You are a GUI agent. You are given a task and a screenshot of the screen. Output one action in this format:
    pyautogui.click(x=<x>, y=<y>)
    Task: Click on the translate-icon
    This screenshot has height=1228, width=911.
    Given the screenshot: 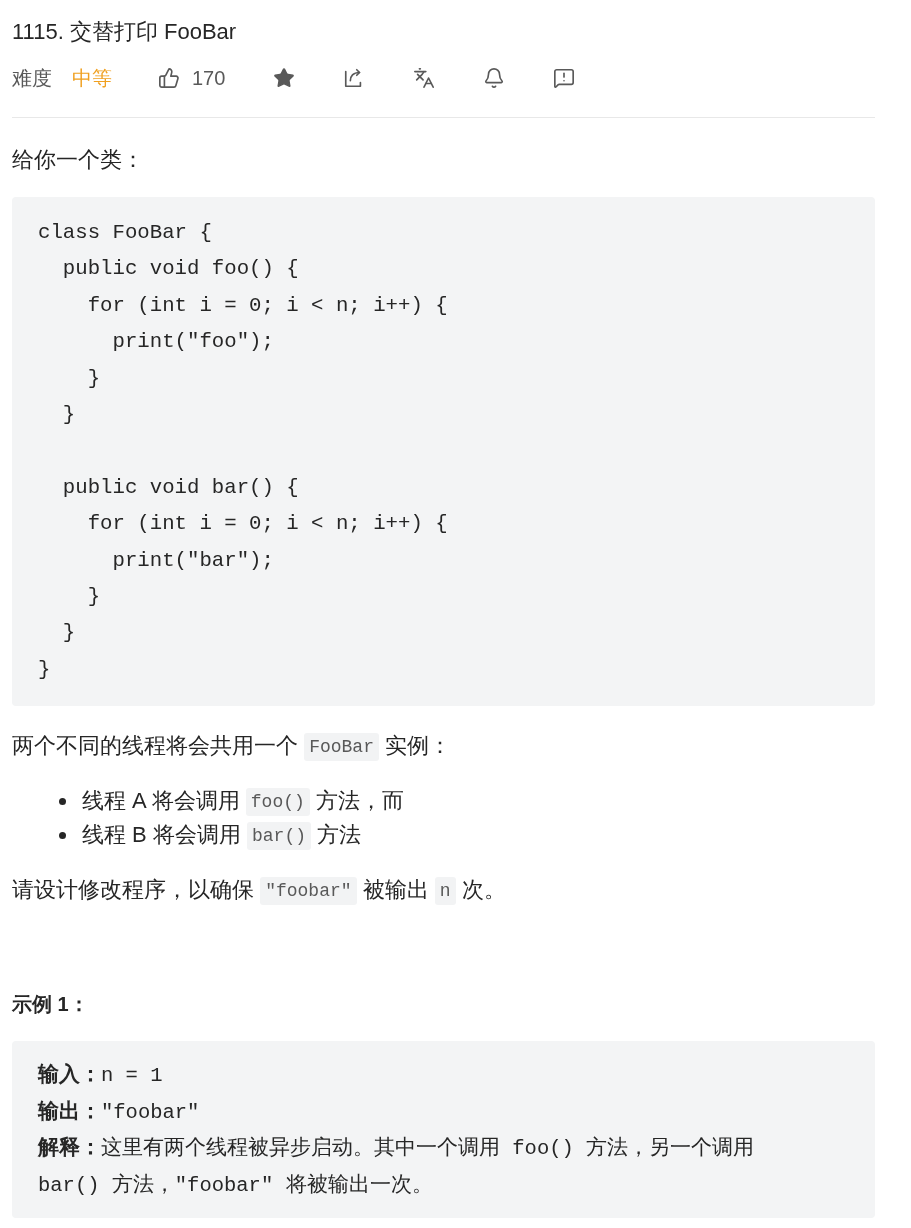 What is the action you would take?
    pyautogui.click(x=424, y=78)
    